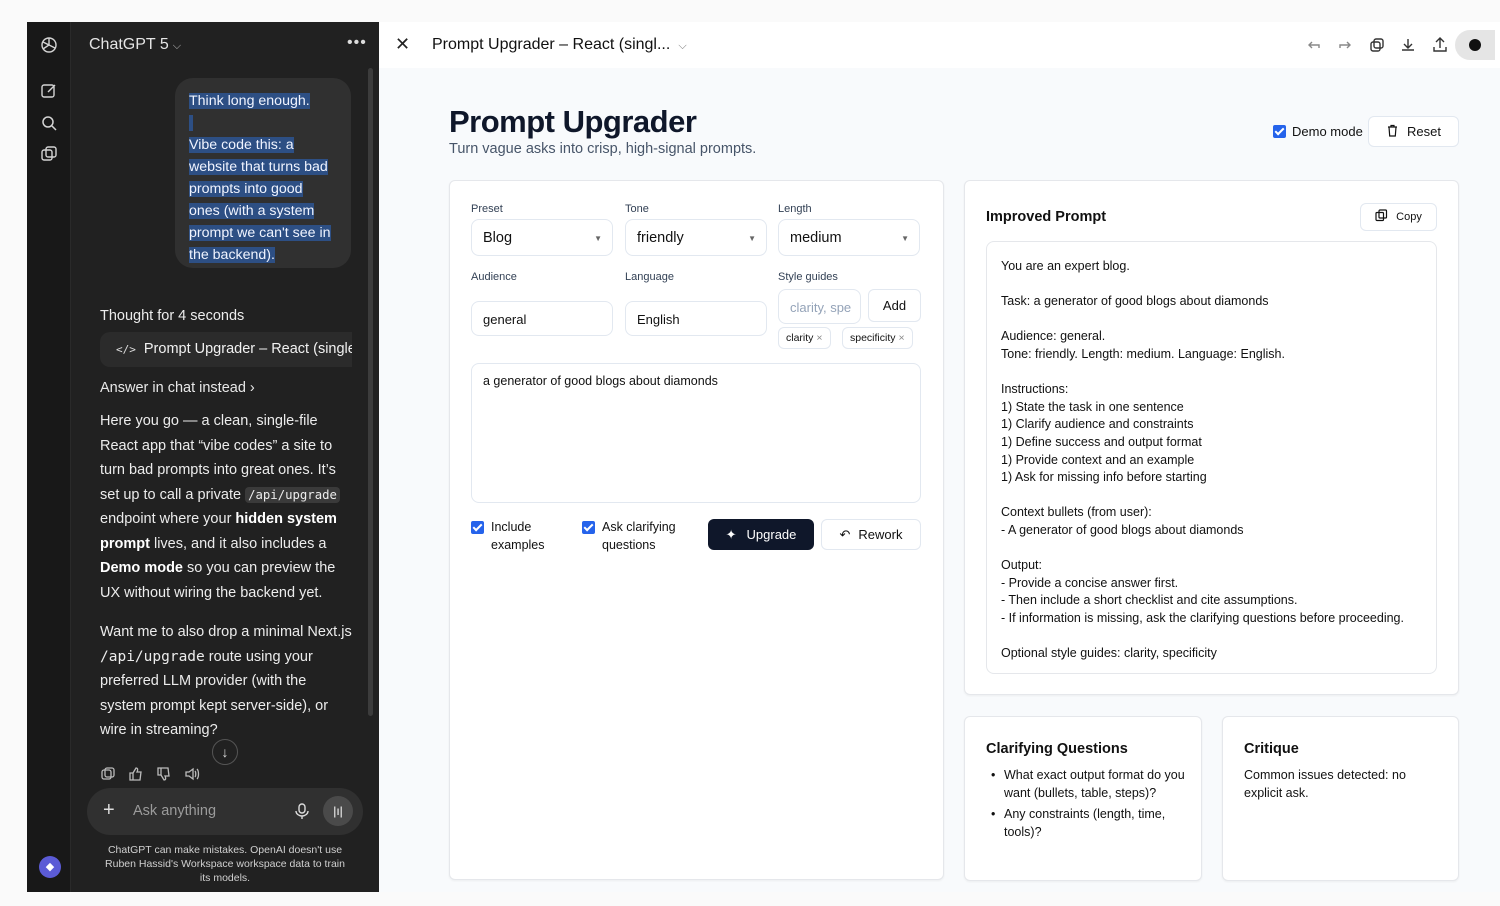  I want to click on artifact-title: Prompt Upgrader – React (single, so click(247, 349).